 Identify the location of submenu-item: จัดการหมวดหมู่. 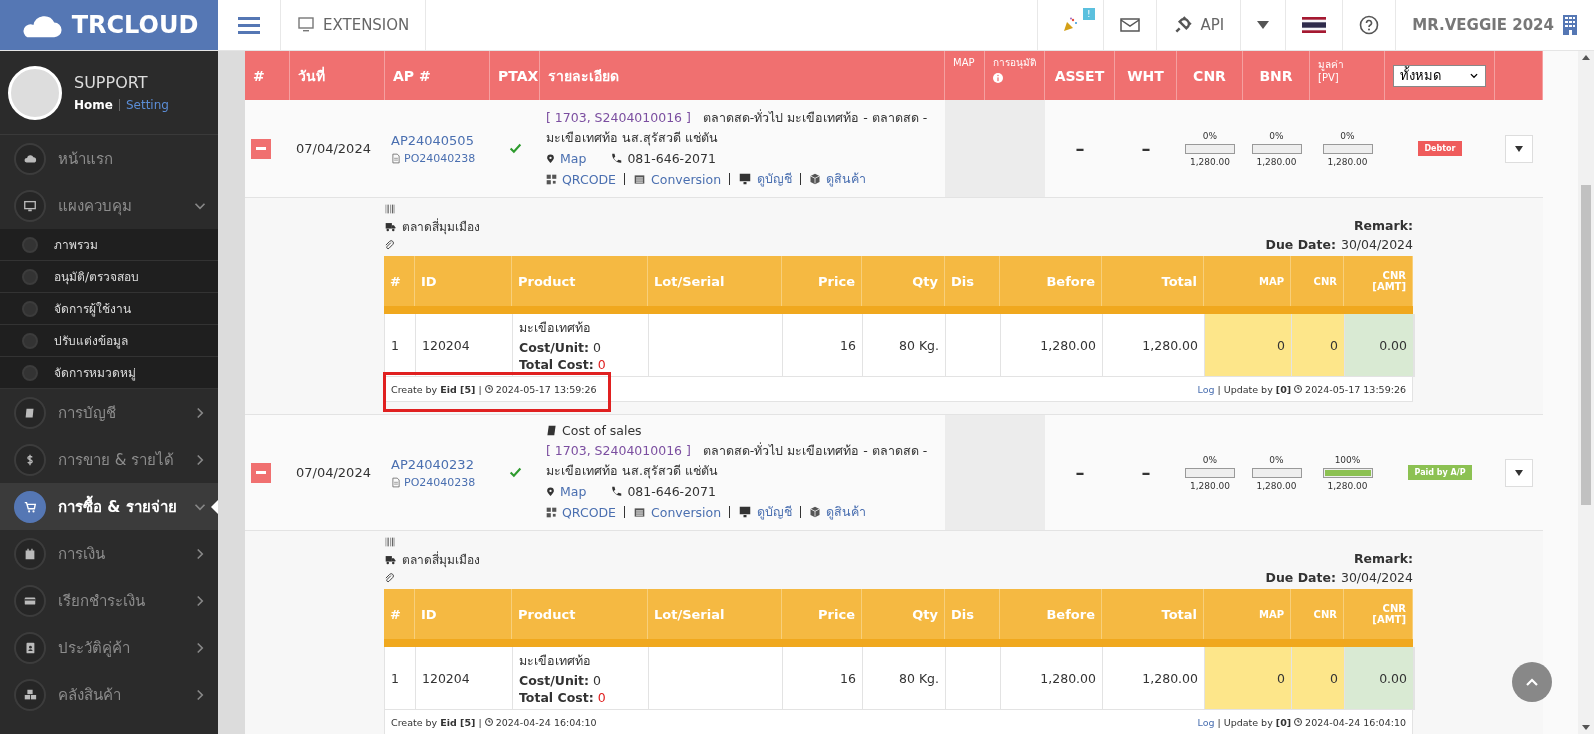
(109, 373).